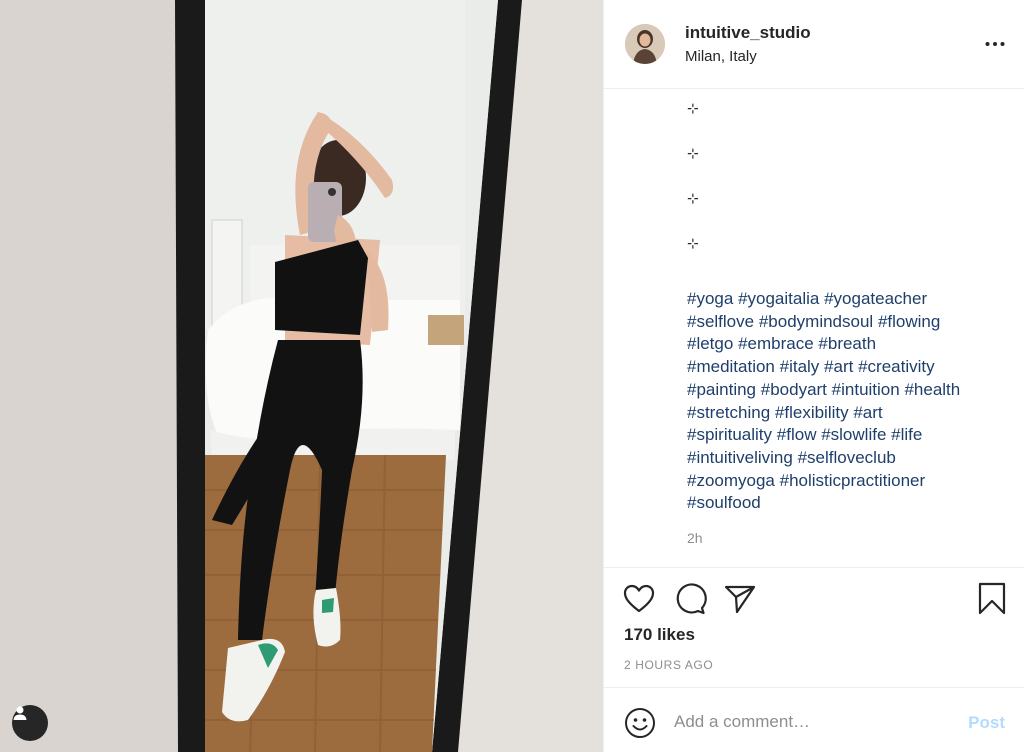 The image size is (1024, 752). Describe the element at coordinates (710, 343) in the screenshot. I see `hashtag-link: #letgo` at that location.